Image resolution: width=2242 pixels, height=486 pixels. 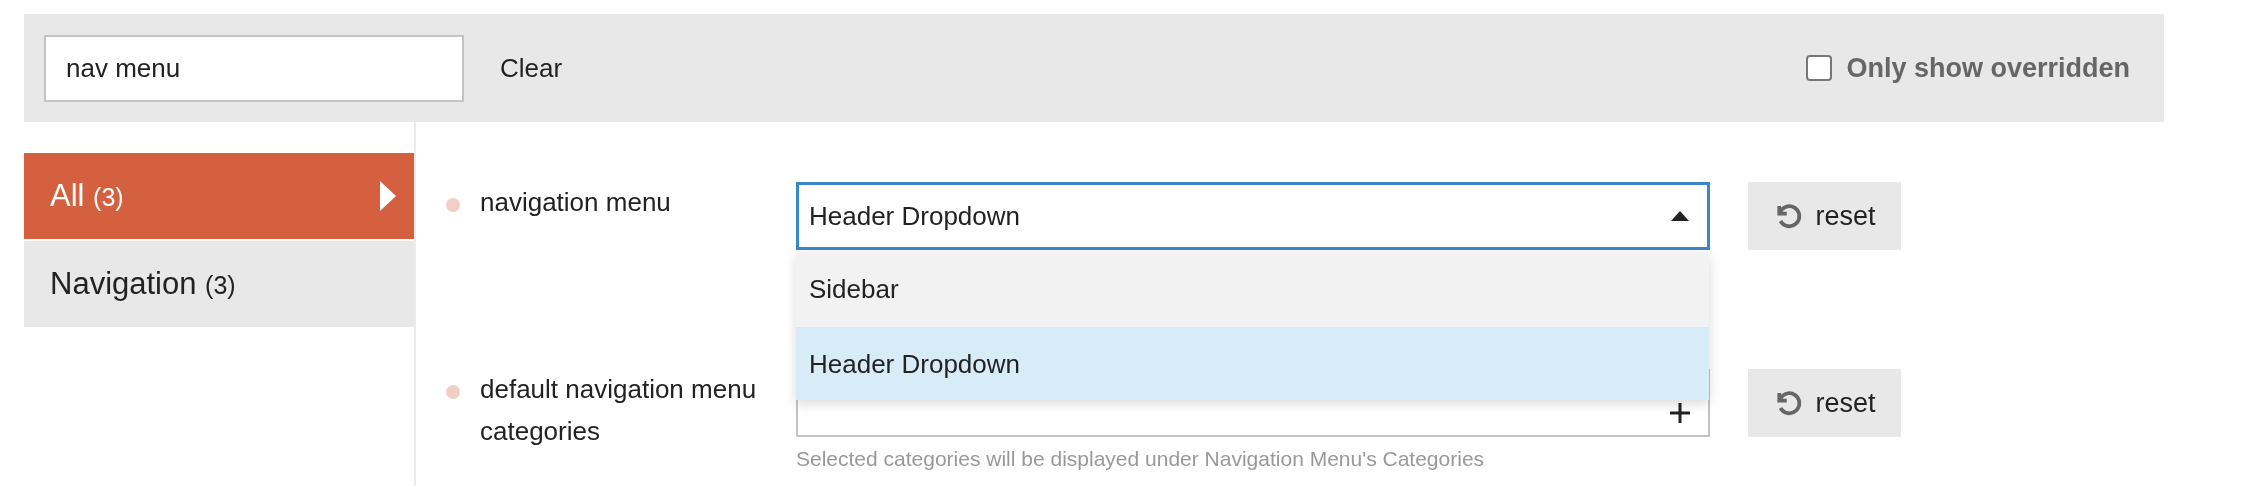 I want to click on triangle-icon, so click(x=388, y=196).